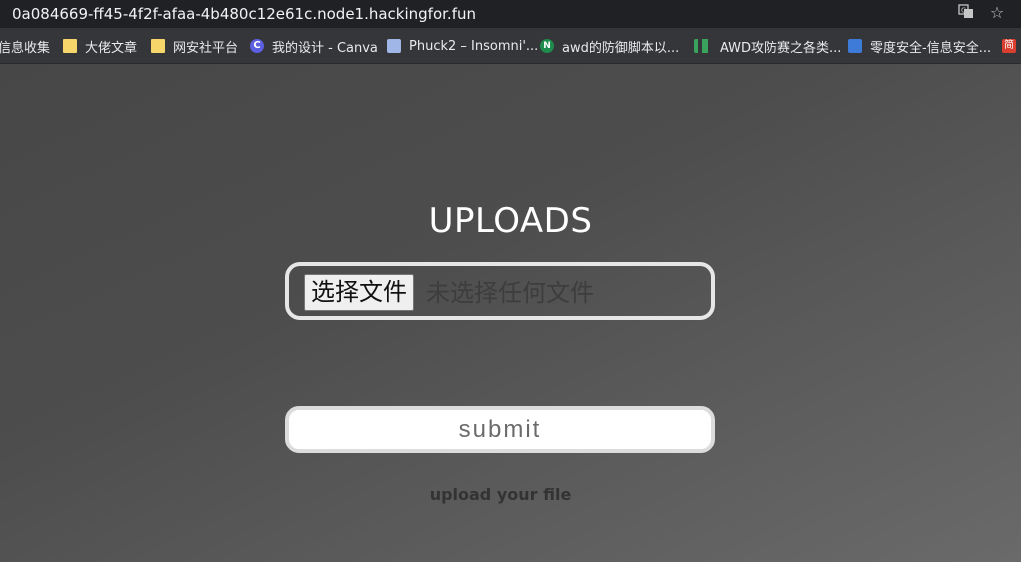 This screenshot has height=562, width=1021. What do you see at coordinates (997, 14) in the screenshot?
I see `star-icon: ☆` at bounding box center [997, 14].